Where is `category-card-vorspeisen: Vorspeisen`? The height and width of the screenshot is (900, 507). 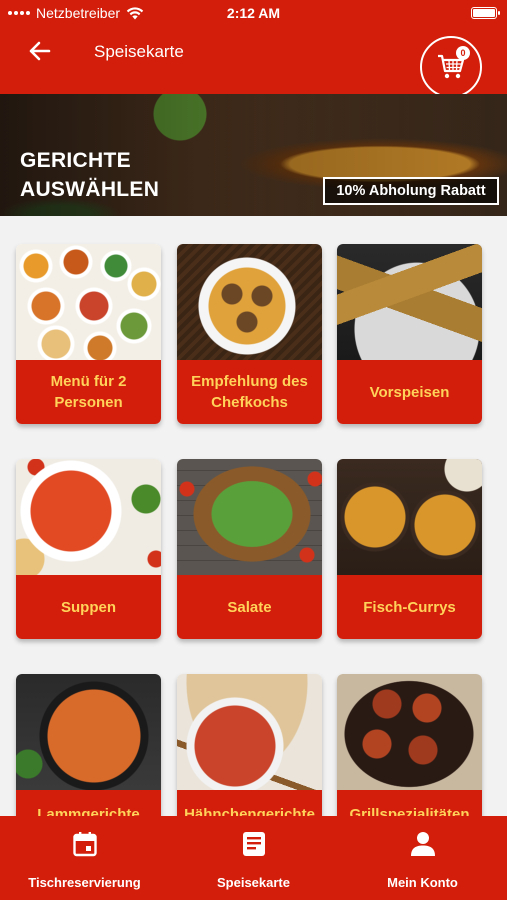
category-card-vorspeisen: Vorspeisen is located at coordinates (409, 334).